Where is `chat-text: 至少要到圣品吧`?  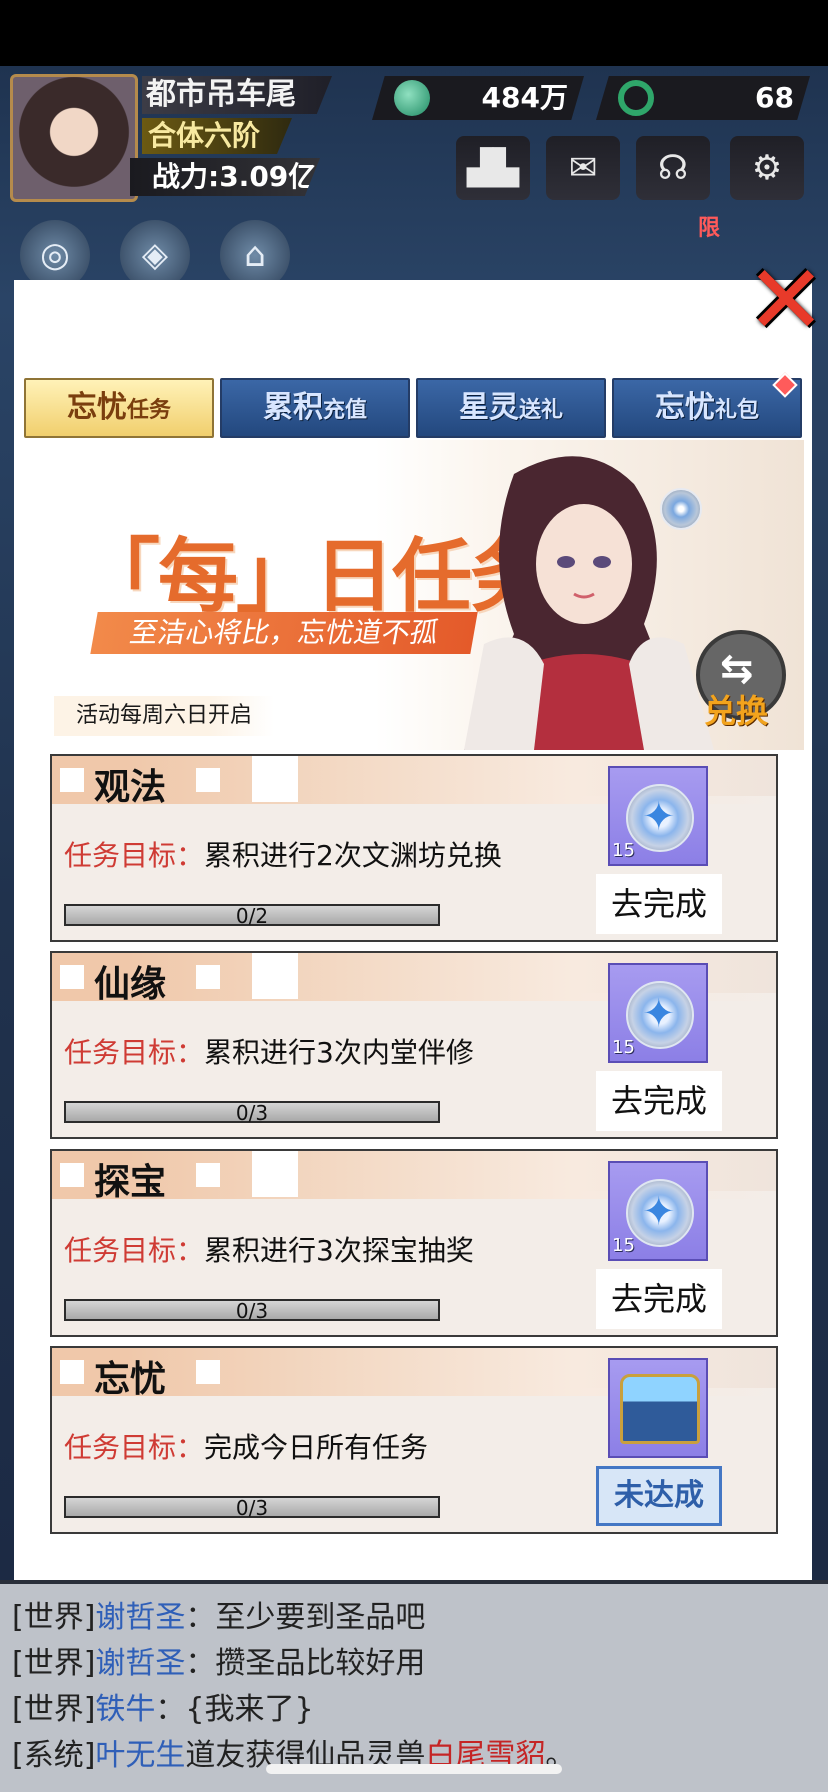 chat-text: 至少要到圣品吧 is located at coordinates (320, 1617).